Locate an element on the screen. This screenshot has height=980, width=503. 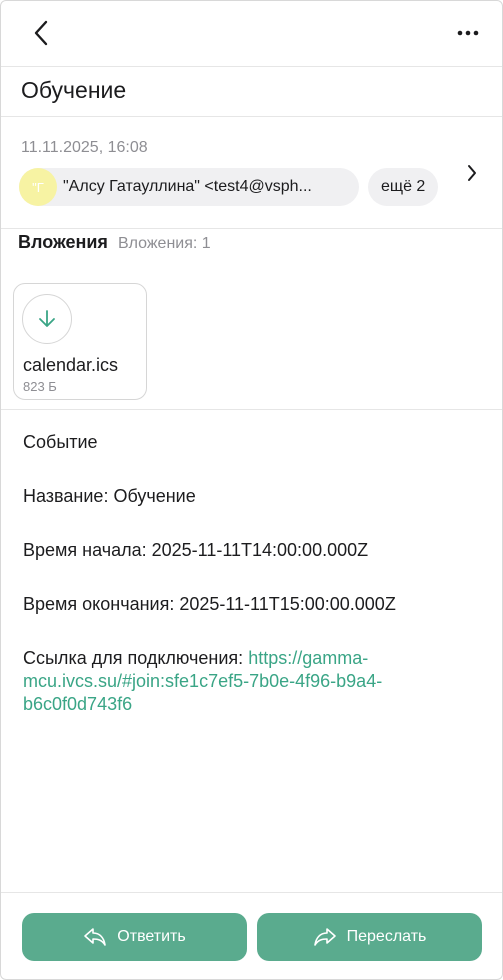
subject-title: Обучение is located at coordinates (74, 90).